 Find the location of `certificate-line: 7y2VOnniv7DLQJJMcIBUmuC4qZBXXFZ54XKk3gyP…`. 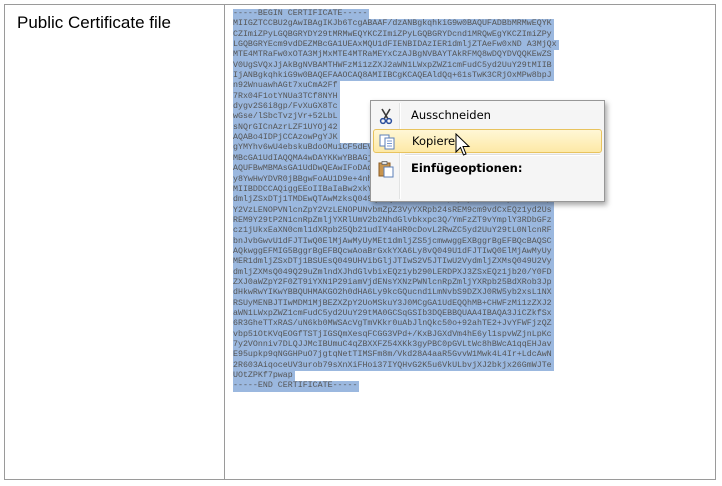

certificate-line: 7y2VOnniv7DLQJJMcIBUmuC4qZBXXFZ54XKk3gyP… is located at coordinates (393, 345).